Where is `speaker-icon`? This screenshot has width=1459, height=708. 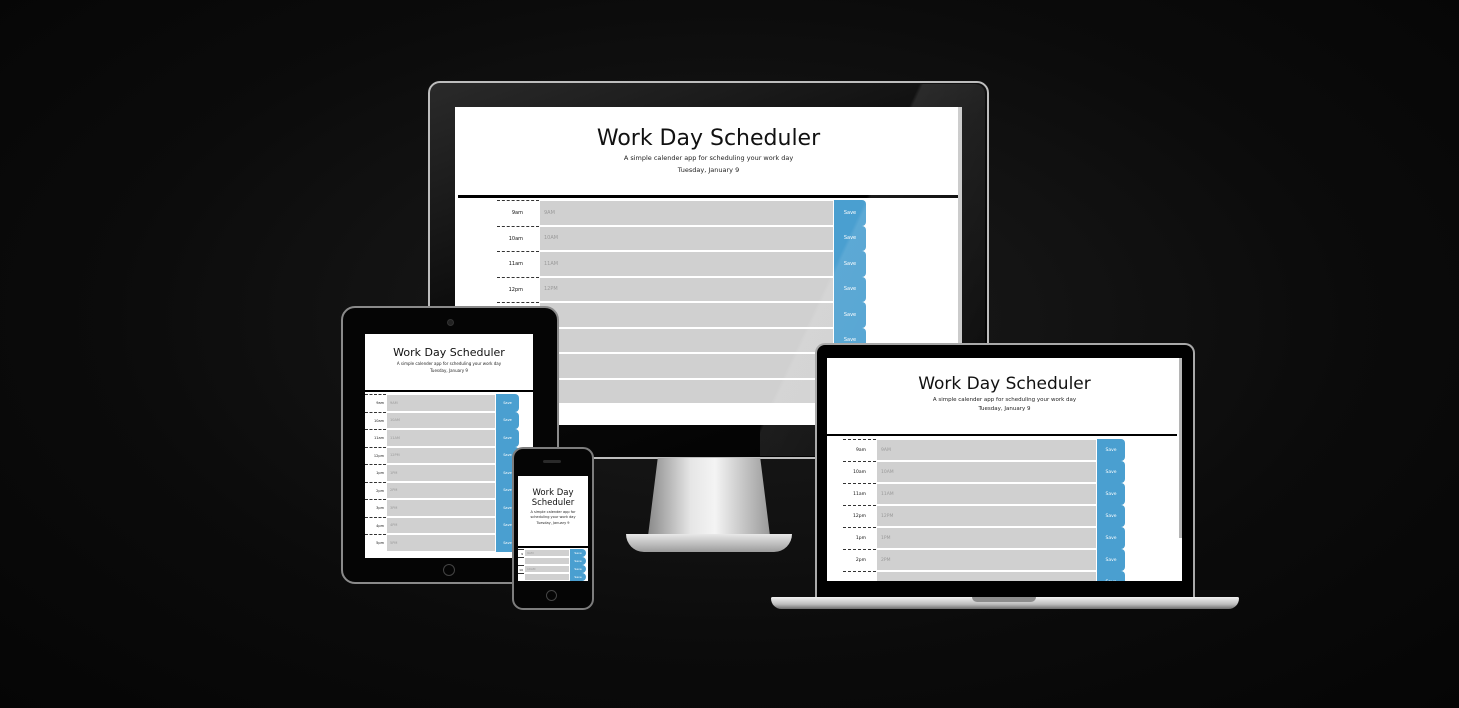 speaker-icon is located at coordinates (552, 461).